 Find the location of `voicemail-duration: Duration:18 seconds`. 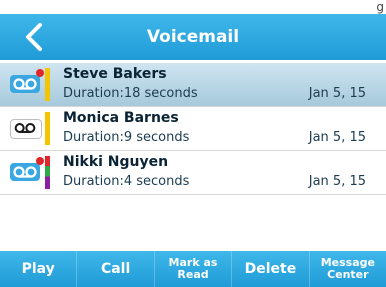

voicemail-duration: Duration:18 seconds is located at coordinates (130, 93).